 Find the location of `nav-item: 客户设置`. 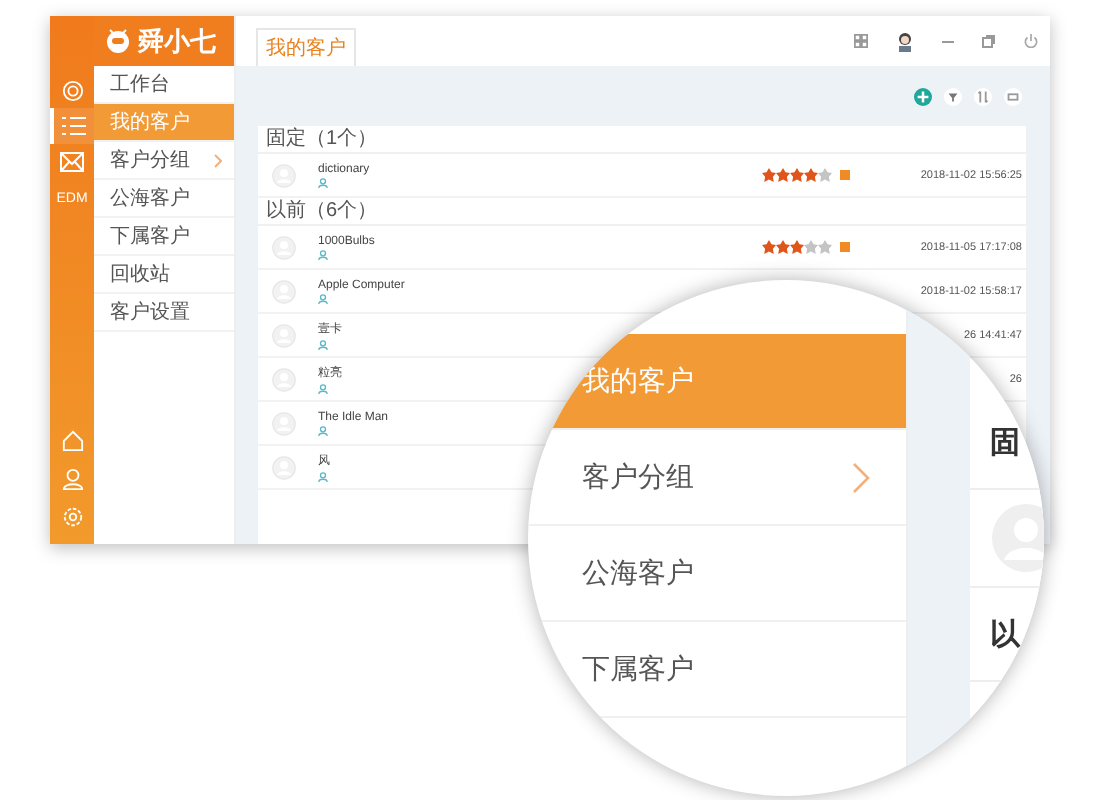

nav-item: 客户设置 is located at coordinates (164, 313).